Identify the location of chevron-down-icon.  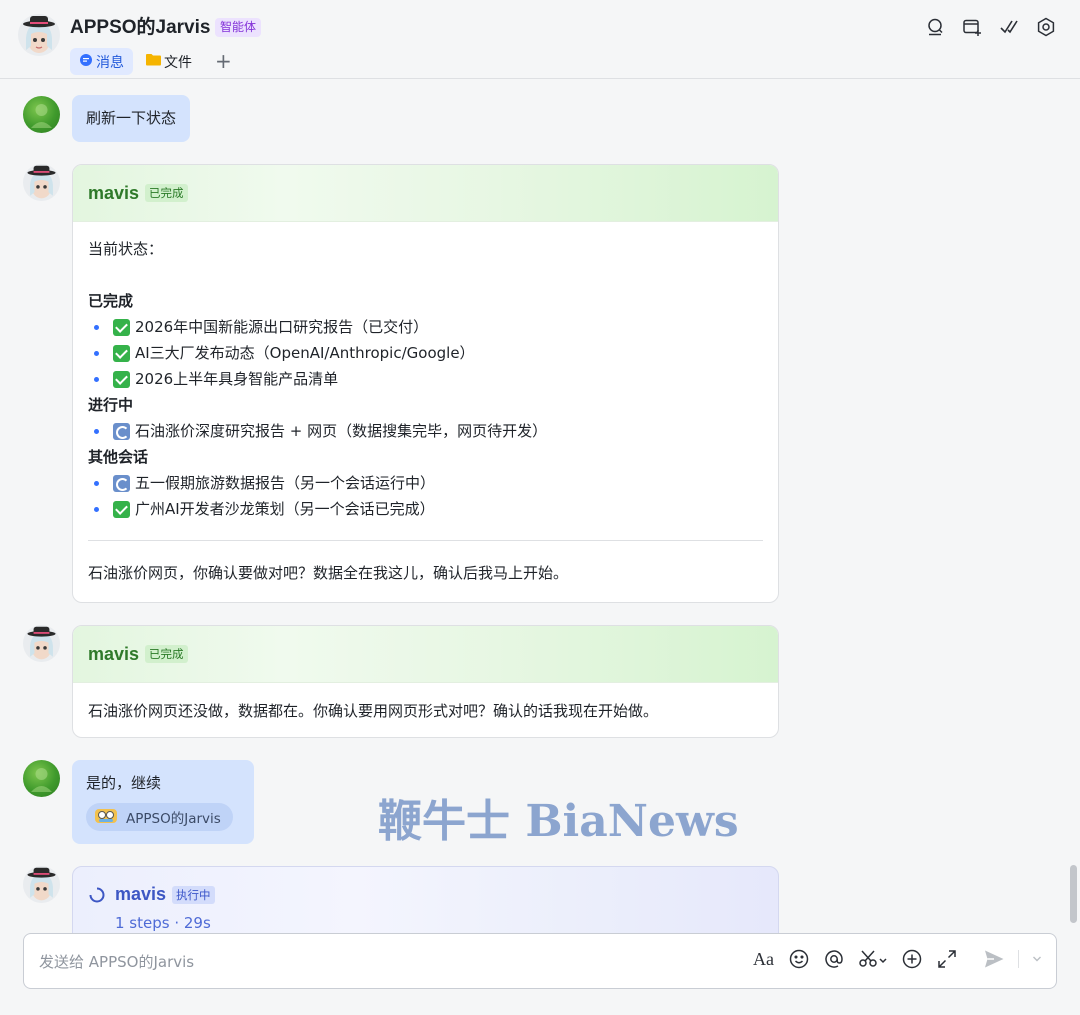
(1037, 959).